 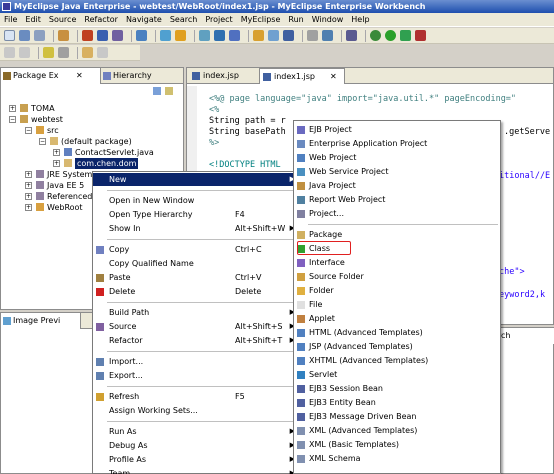 I want to click on code-line-2: <%, so click(x=214, y=110).